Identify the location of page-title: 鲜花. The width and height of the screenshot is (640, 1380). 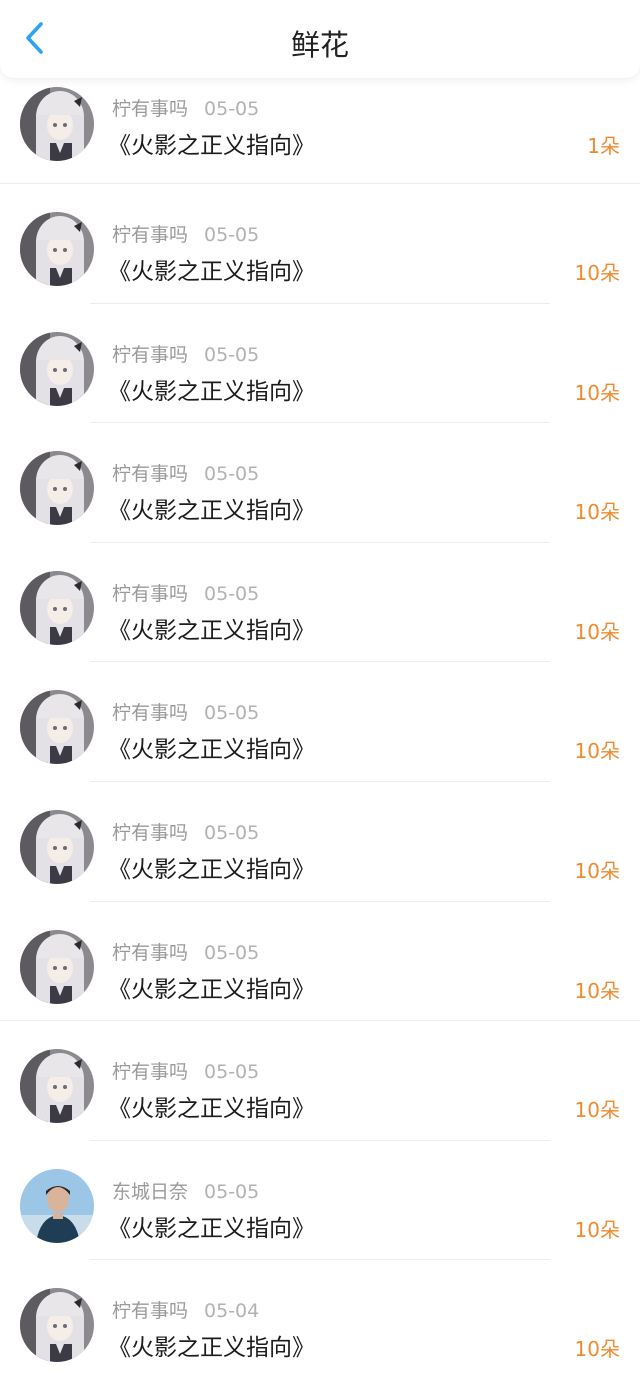
(319, 45).